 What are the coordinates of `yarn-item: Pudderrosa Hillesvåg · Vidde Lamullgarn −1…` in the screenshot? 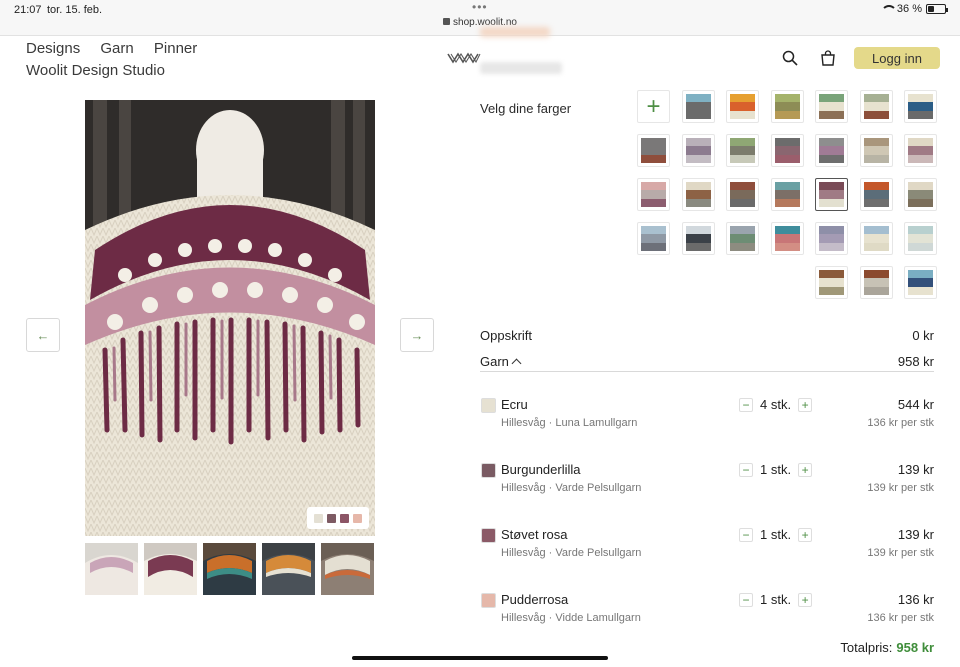 It's located at (707, 612).